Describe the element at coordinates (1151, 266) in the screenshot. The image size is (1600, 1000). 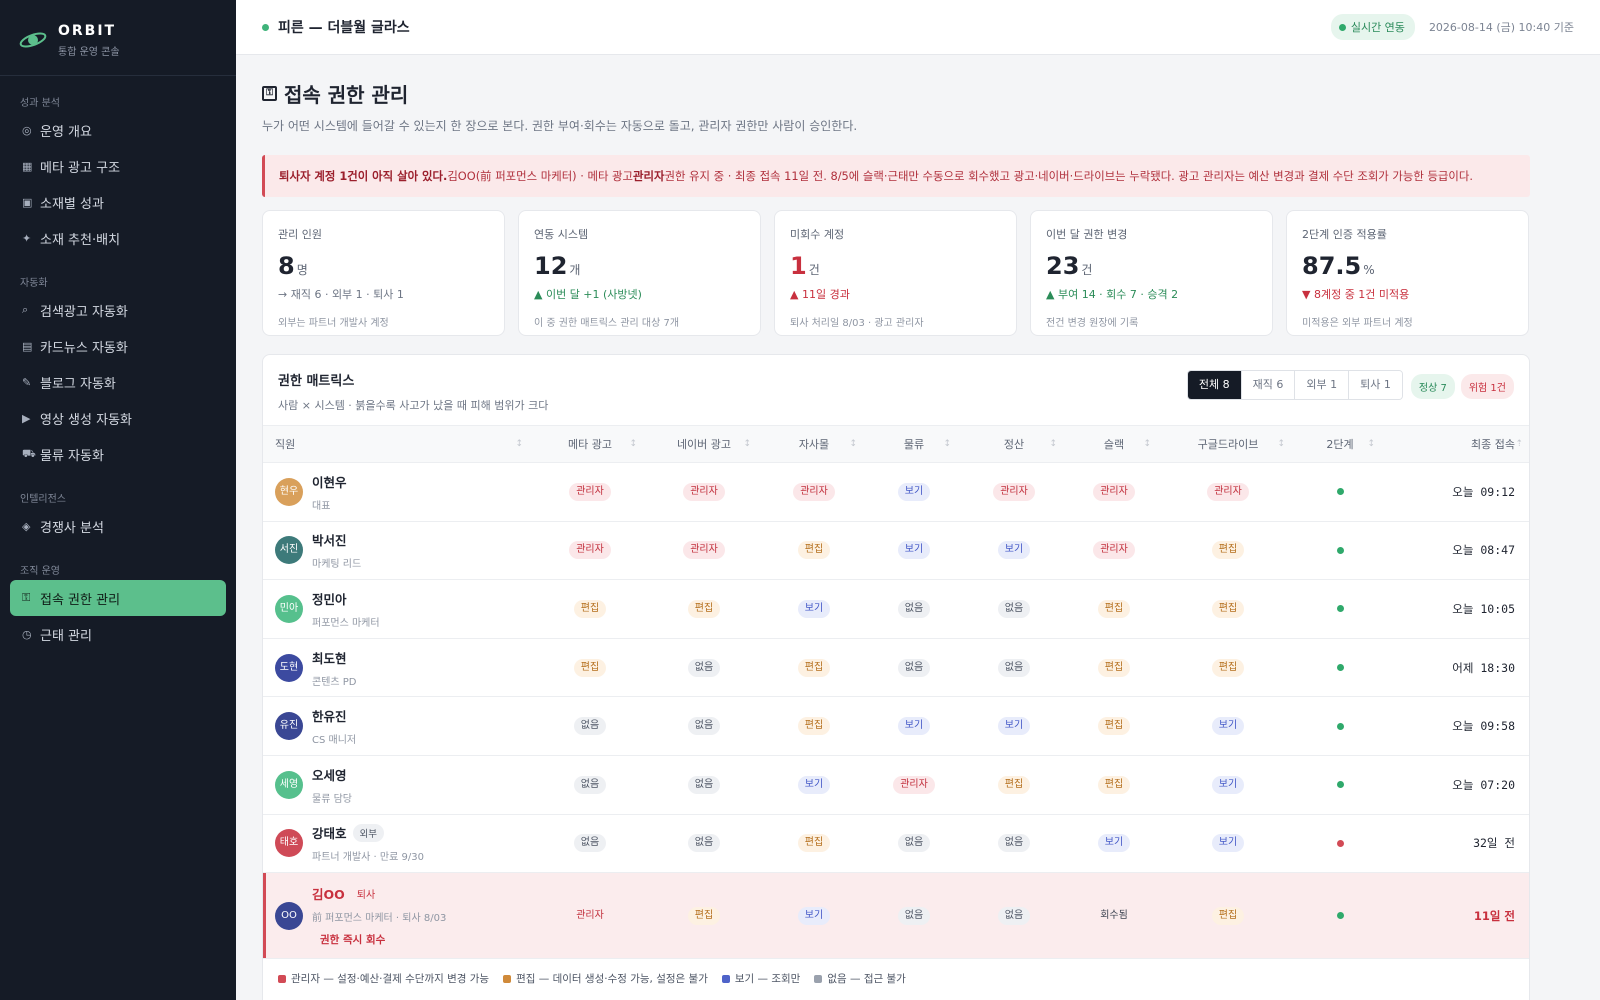
I see `kpi-value: 23 건` at that location.